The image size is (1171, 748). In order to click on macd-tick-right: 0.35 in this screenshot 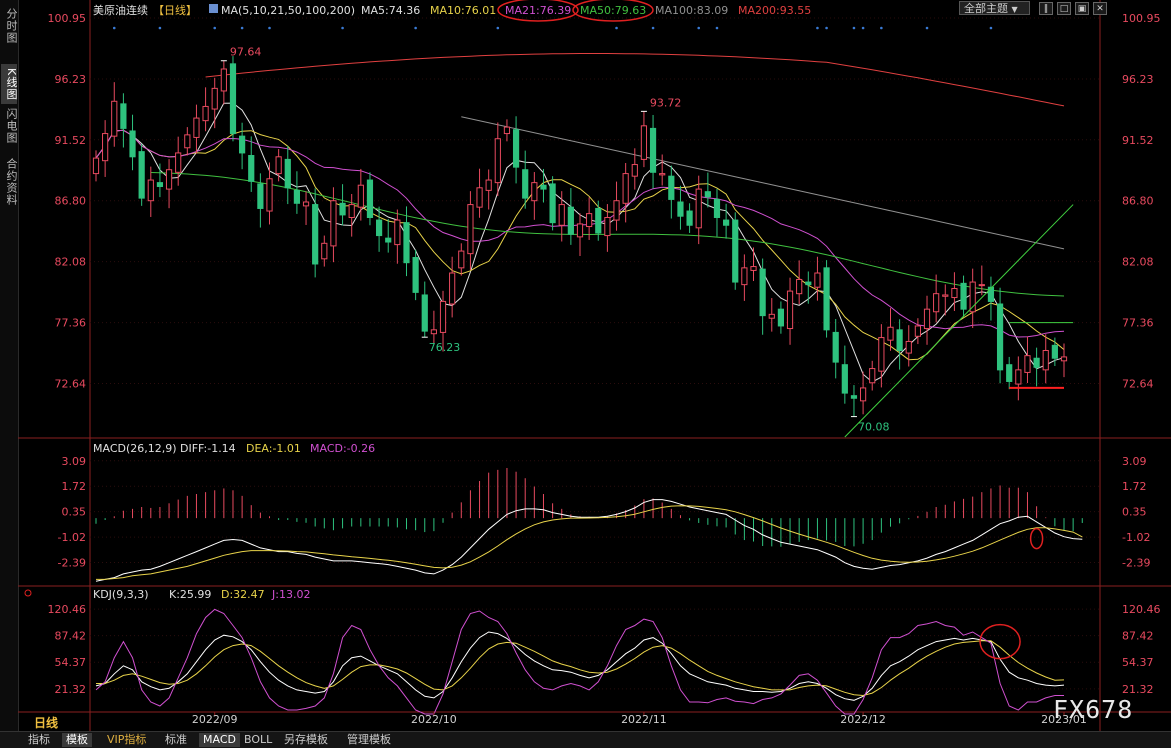, I will do `click(1134, 512)`.